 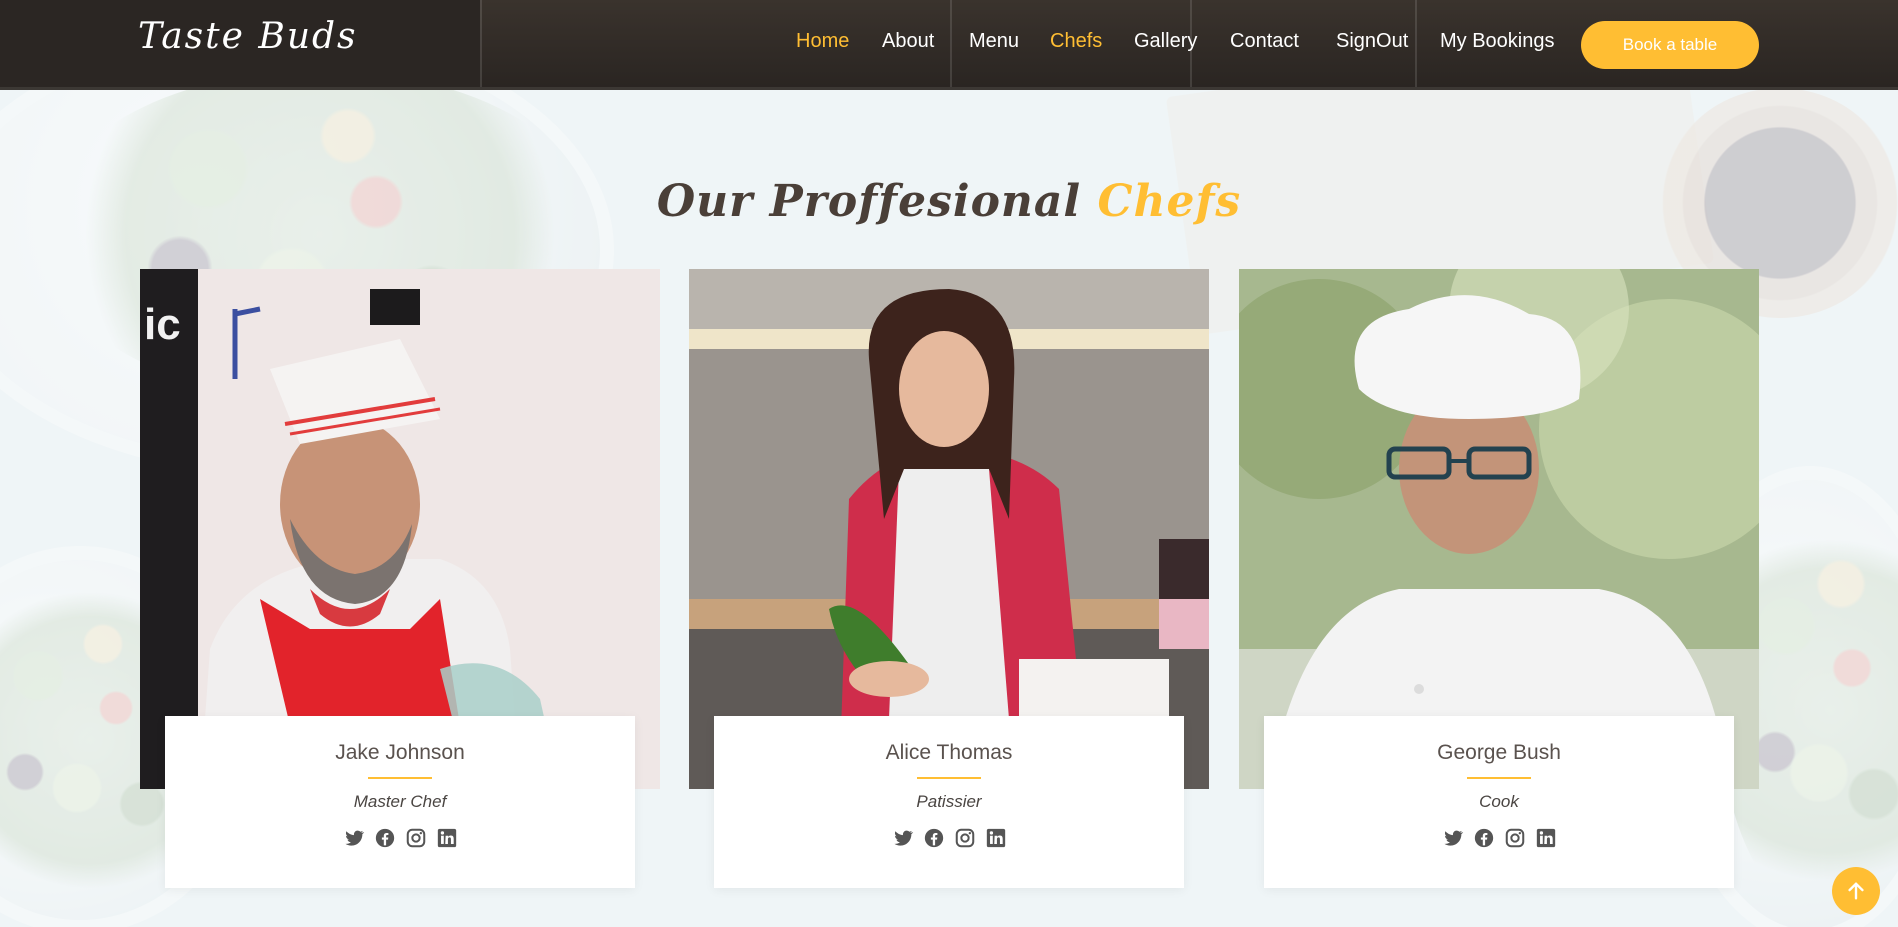 I want to click on nav-menu: Menu, so click(x=994, y=41).